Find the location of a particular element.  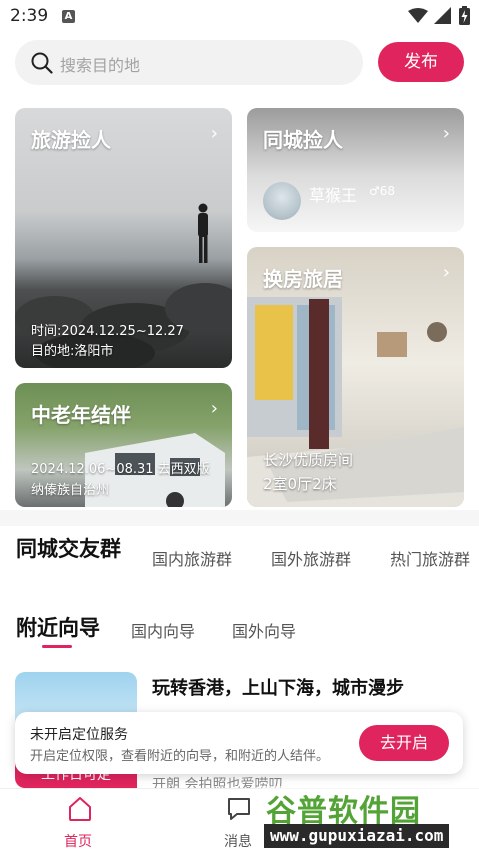

card-title: 中老年结伴 is located at coordinates (81, 415).